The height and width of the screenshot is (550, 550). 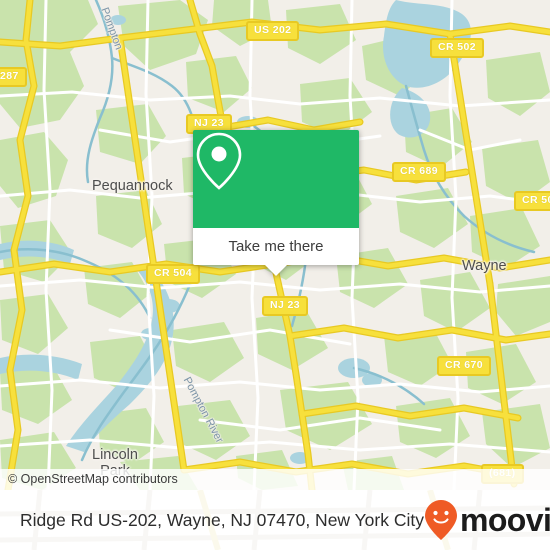 I want to click on moovit-logo: moovit, so click(x=487, y=520).